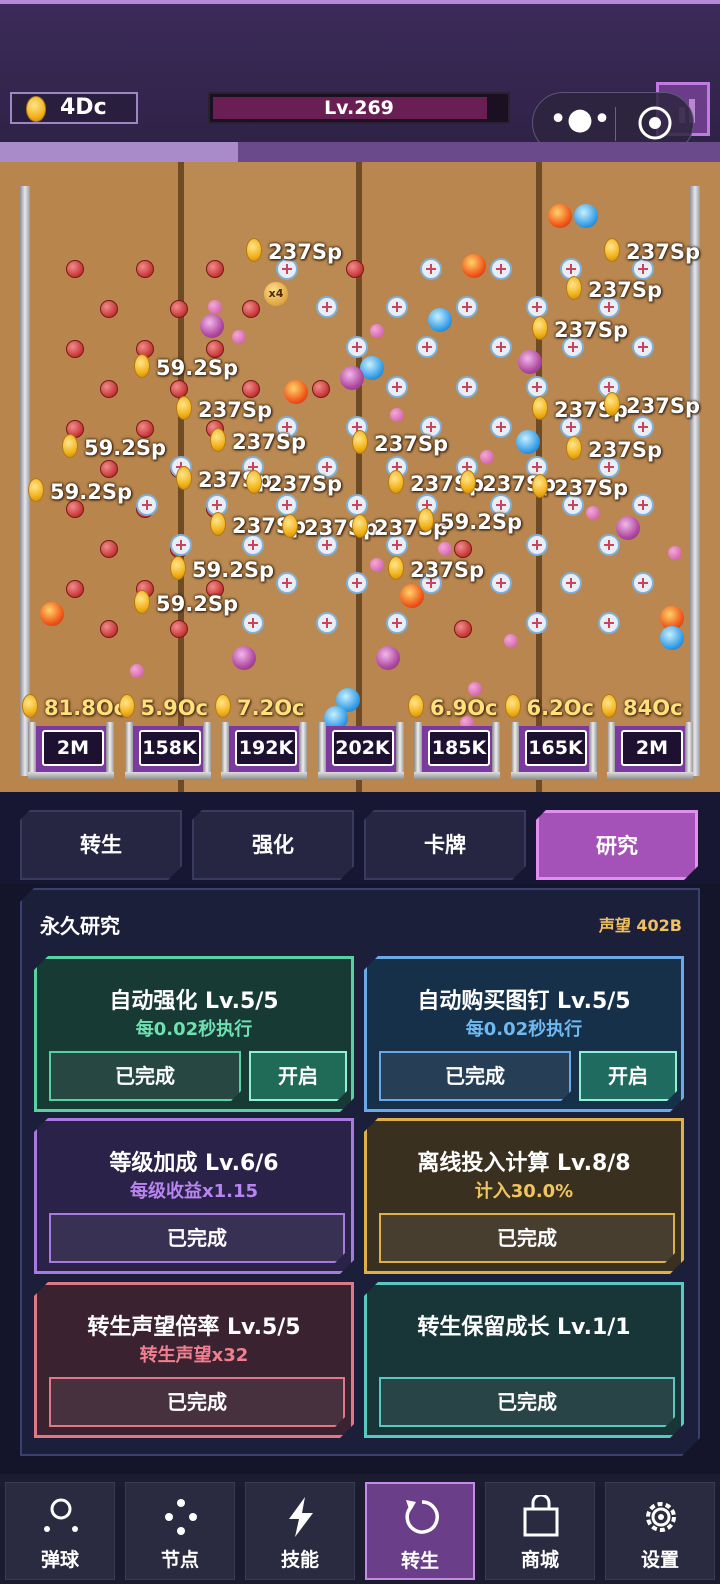  Describe the element at coordinates (194, 1001) in the screenshot. I see `research-card-title: 自动强化 Lv.5/5` at that location.